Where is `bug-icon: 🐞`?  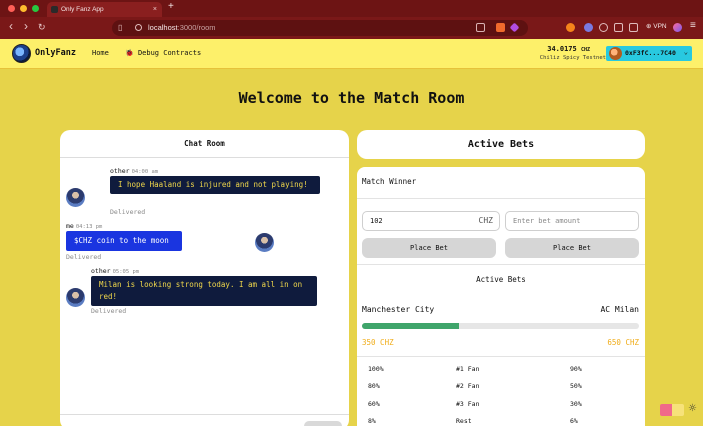
bug-icon: 🐞 is located at coordinates (129, 53).